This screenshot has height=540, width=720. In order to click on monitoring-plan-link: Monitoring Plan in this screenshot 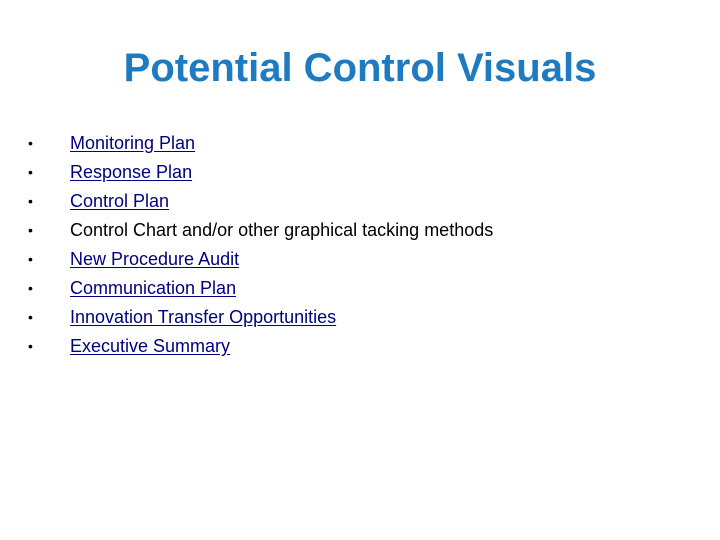, I will do `click(132, 143)`.